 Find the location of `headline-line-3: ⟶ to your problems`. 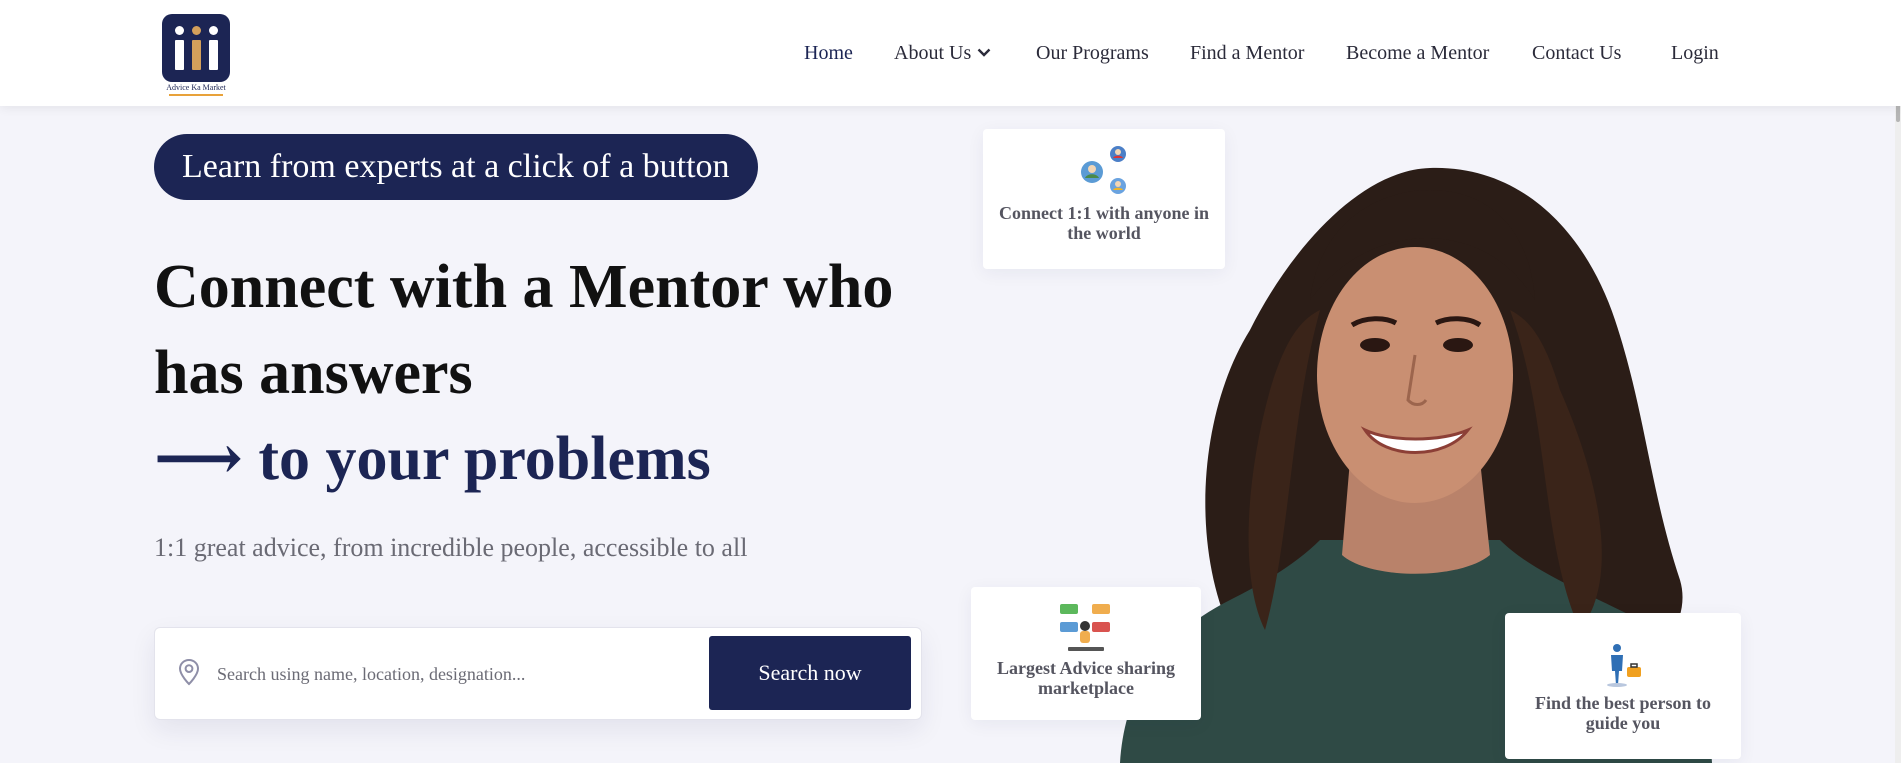

headline-line-3: ⟶ to your problems is located at coordinates (432, 459).